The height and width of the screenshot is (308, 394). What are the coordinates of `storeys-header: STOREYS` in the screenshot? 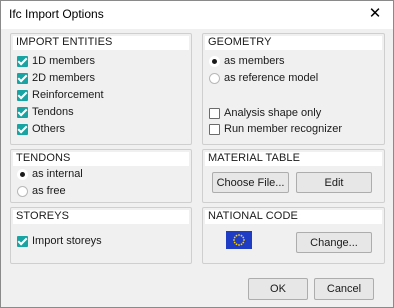 It's located at (101, 217).